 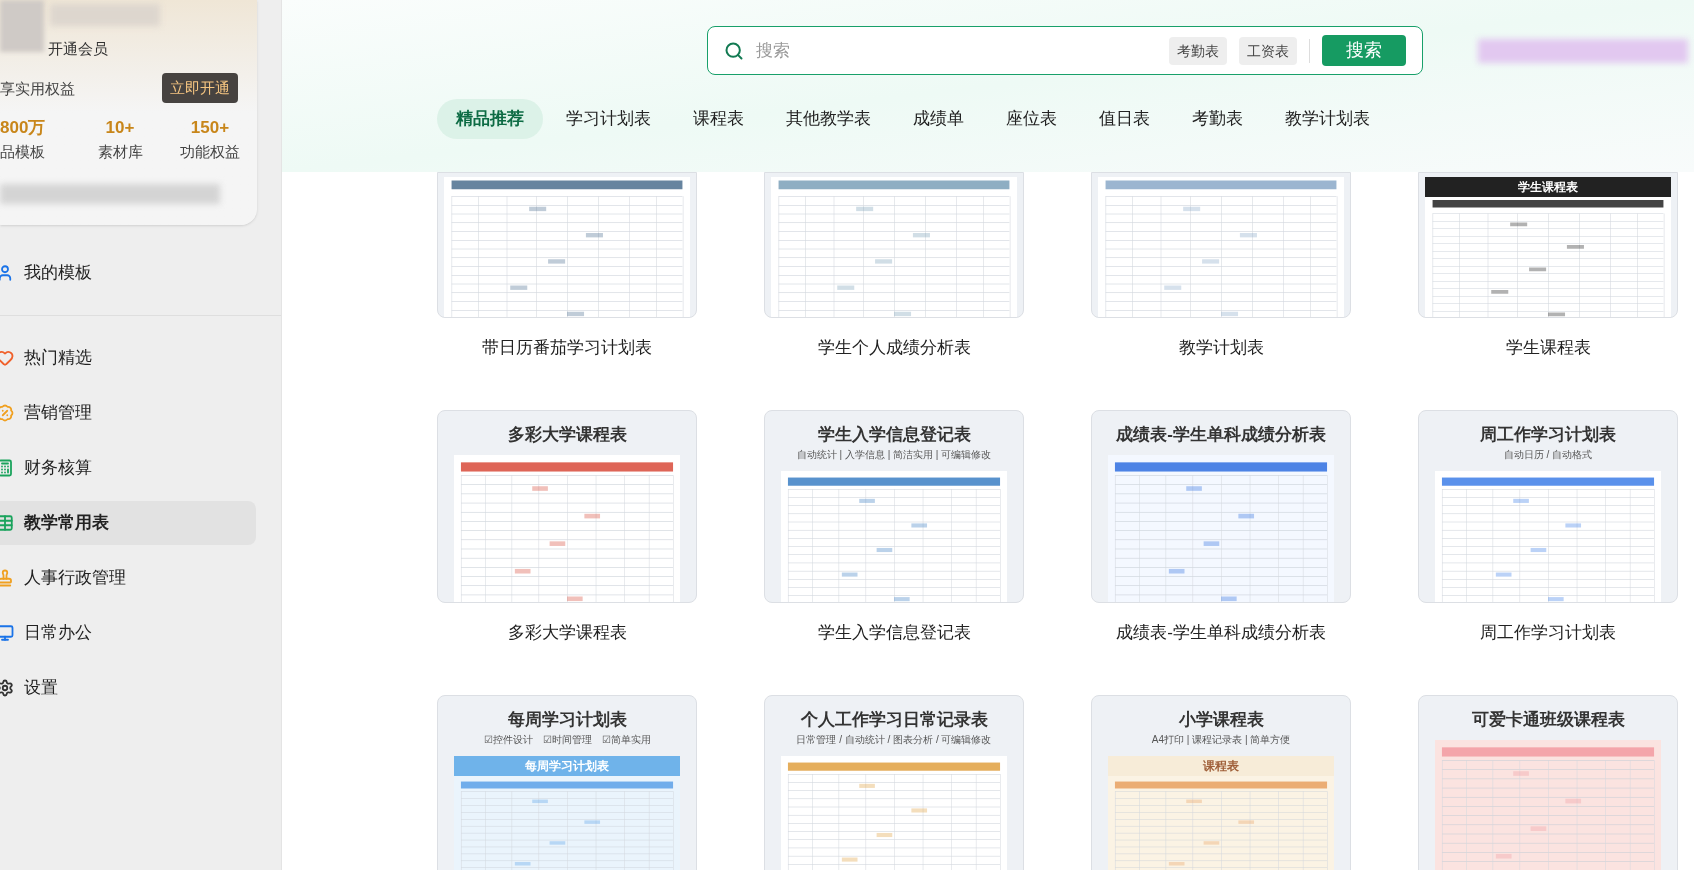 What do you see at coordinates (120, 128) in the screenshot?
I see `stat-value: 10+` at bounding box center [120, 128].